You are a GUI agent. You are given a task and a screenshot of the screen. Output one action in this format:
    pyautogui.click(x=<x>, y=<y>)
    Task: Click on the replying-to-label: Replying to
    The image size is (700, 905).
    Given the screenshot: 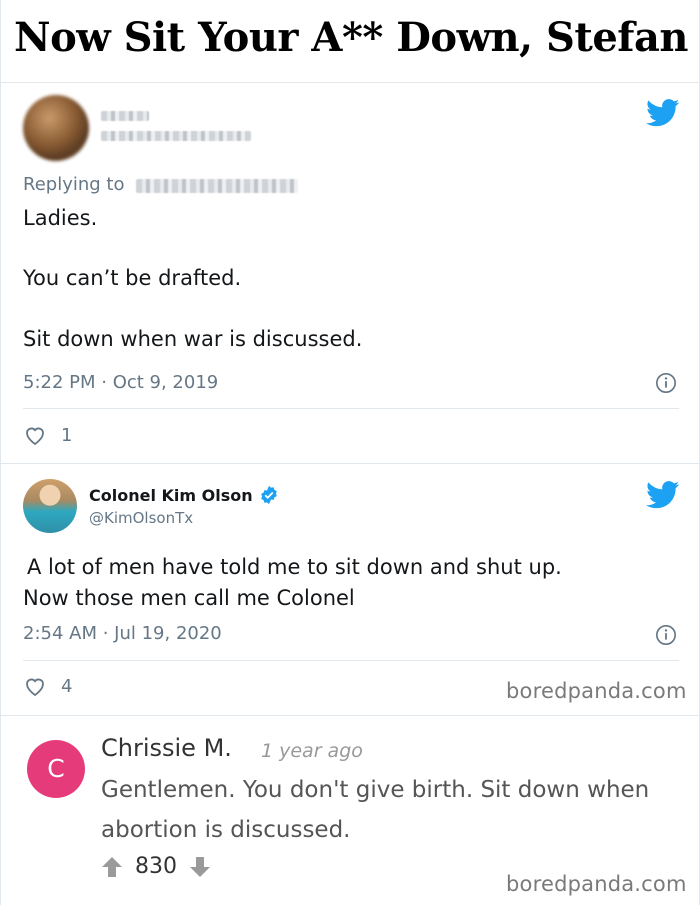 What is the action you would take?
    pyautogui.click(x=74, y=184)
    